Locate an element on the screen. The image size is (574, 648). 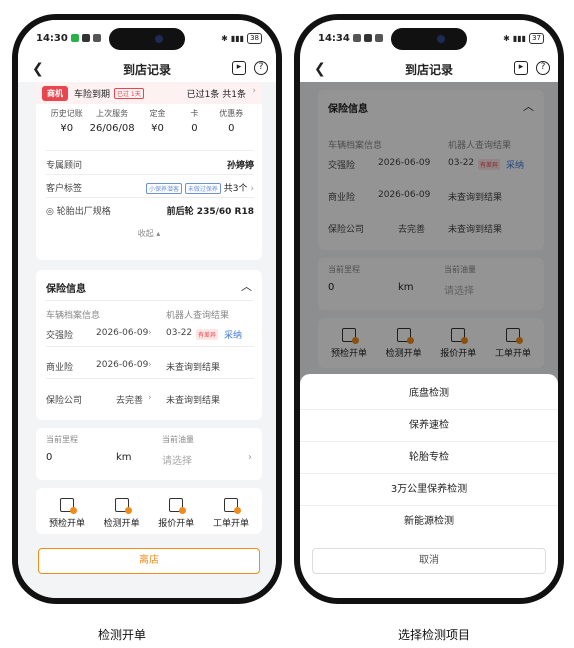
notification-icon is located at coordinates (378, 38).